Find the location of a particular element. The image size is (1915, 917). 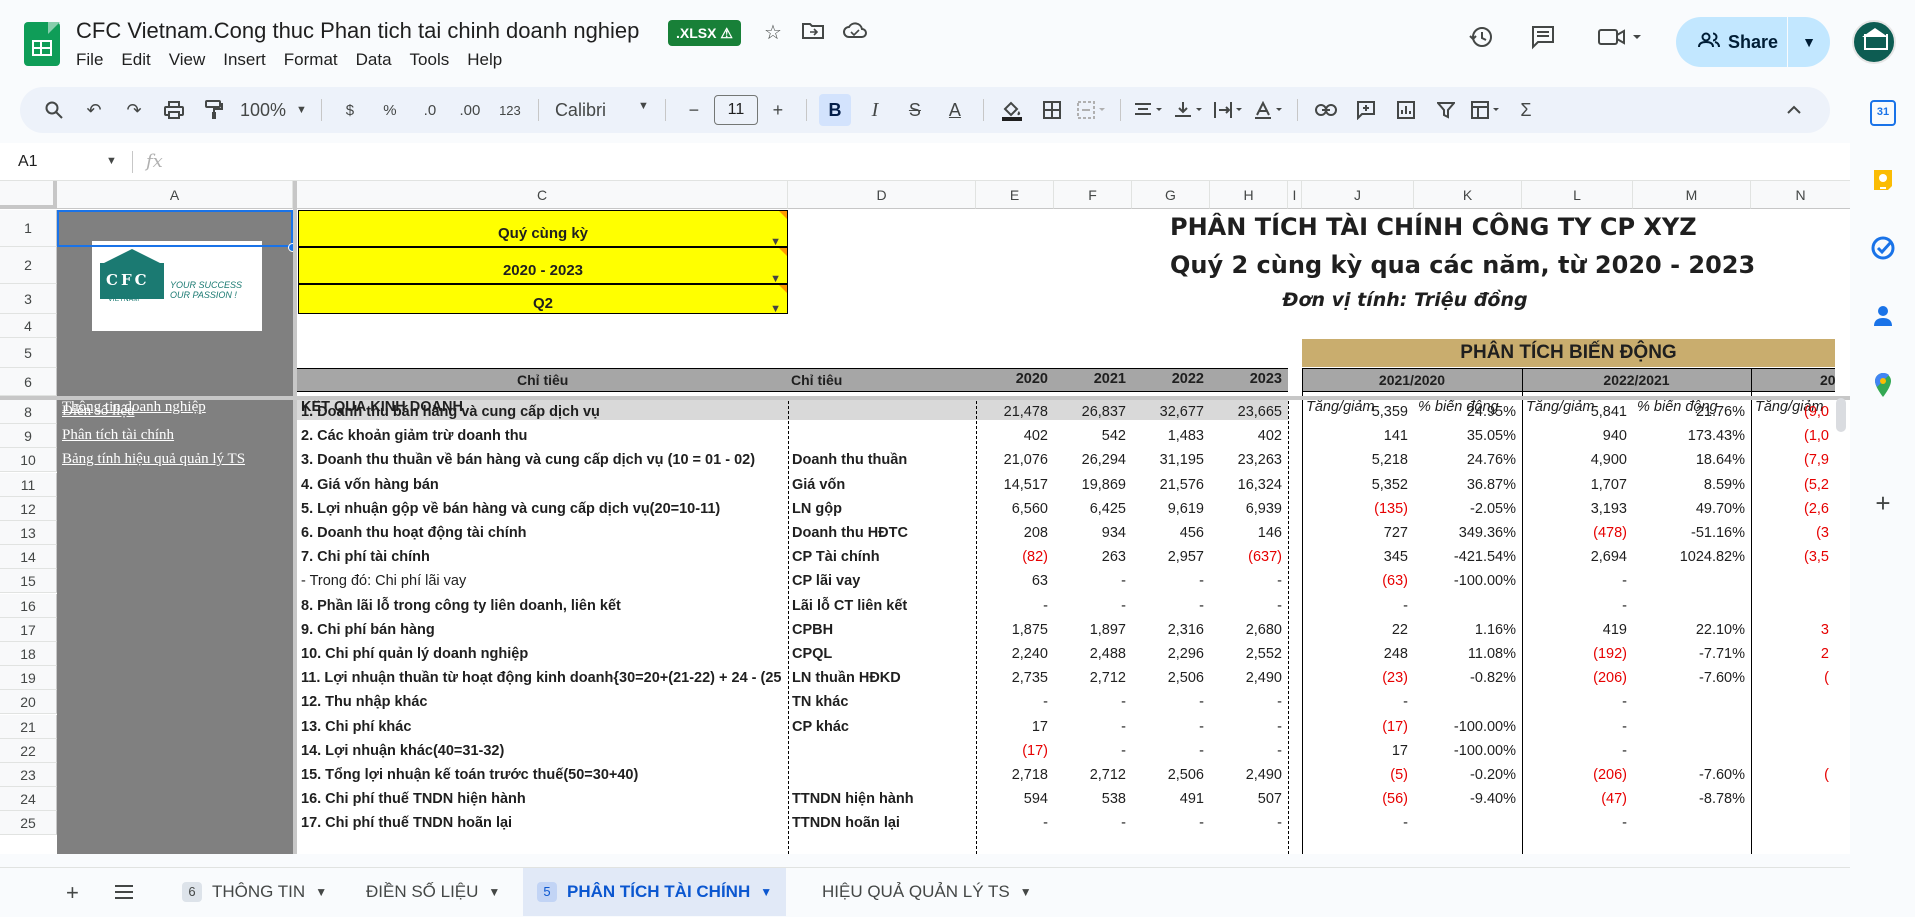

column-header-e: E is located at coordinates (1015, 195).